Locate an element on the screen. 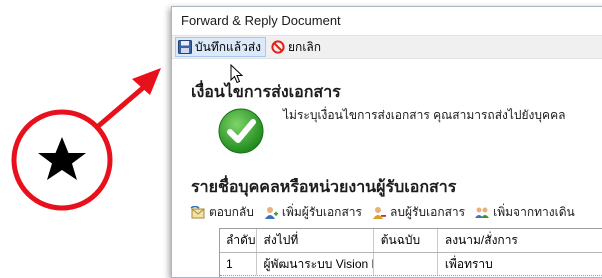 The image size is (602, 278). cancel-label: ยกเลิก is located at coordinates (305, 46).